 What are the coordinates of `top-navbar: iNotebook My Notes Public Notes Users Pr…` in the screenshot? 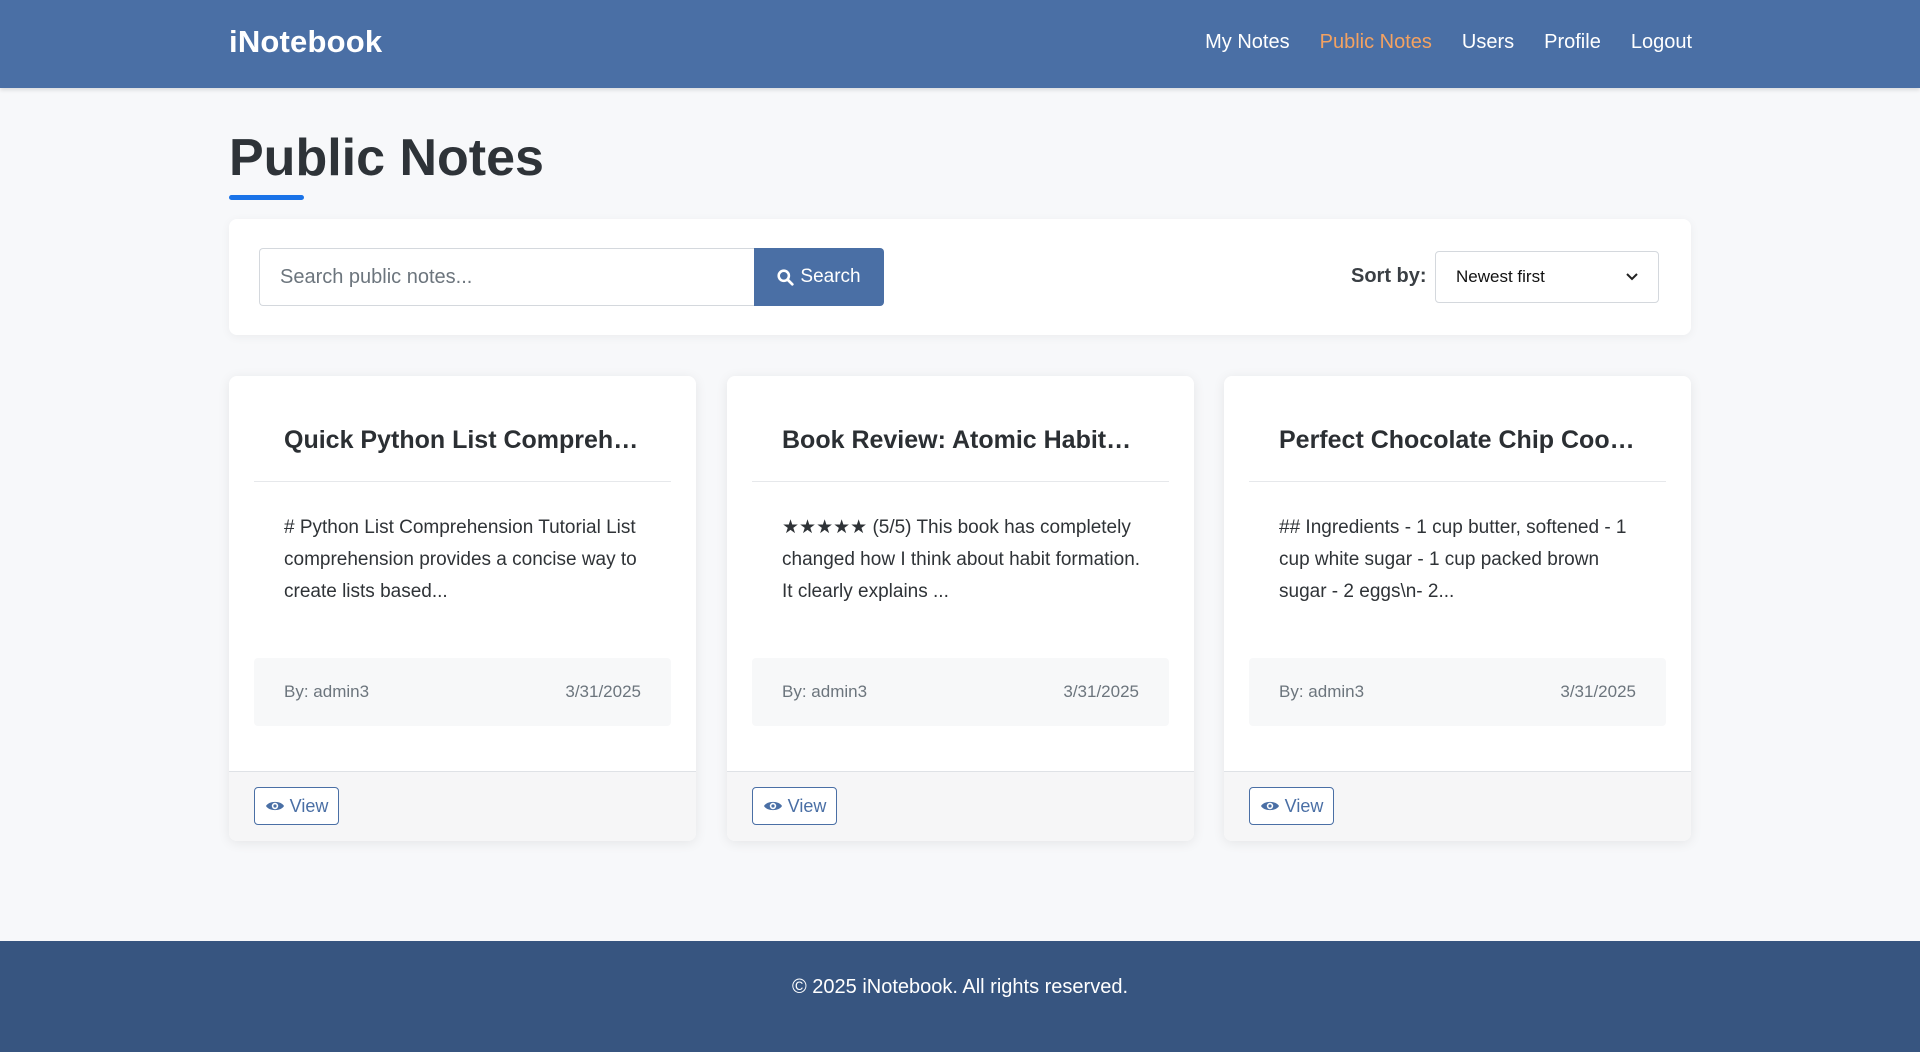 It's located at (960, 44).